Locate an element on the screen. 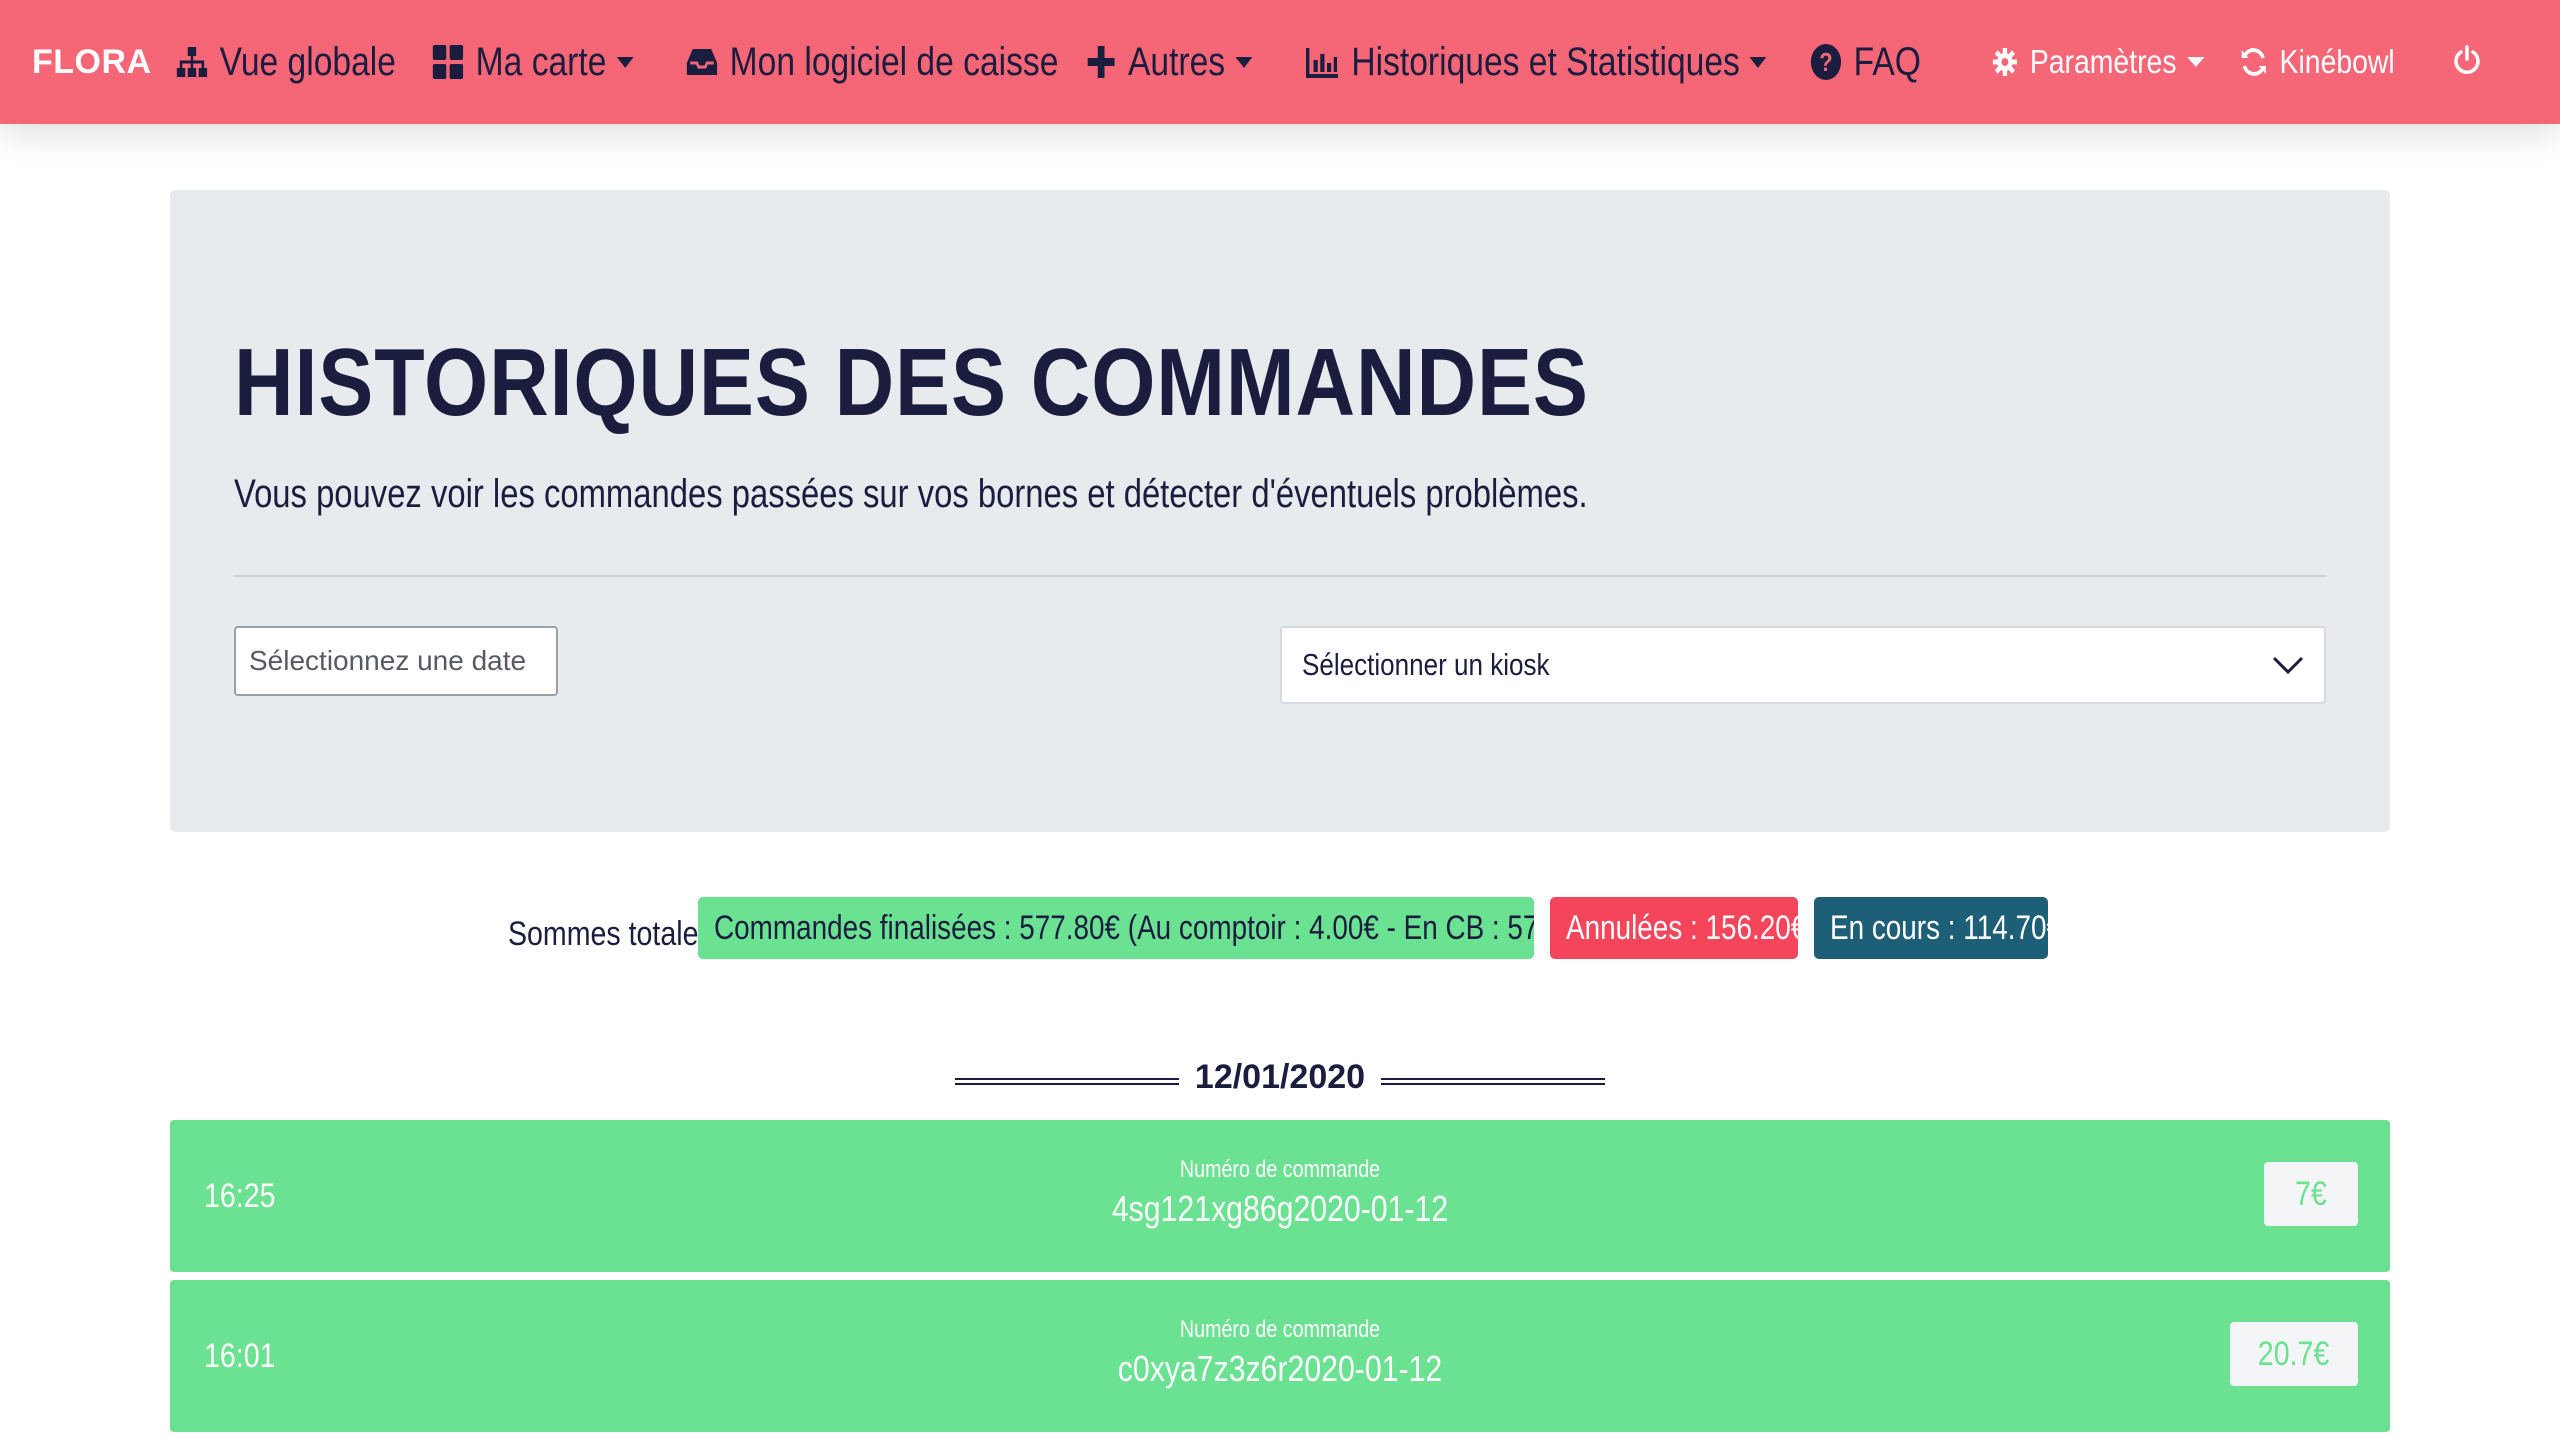  logout-button is located at coordinates (2467, 62).